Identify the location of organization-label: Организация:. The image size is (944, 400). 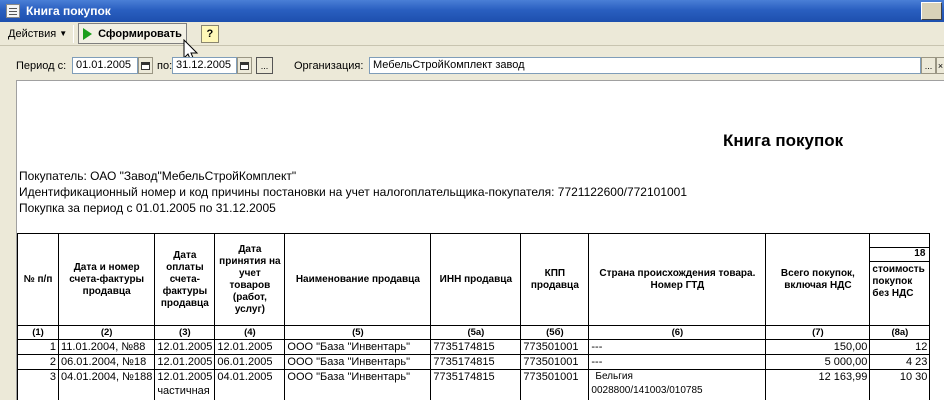
(329, 66).